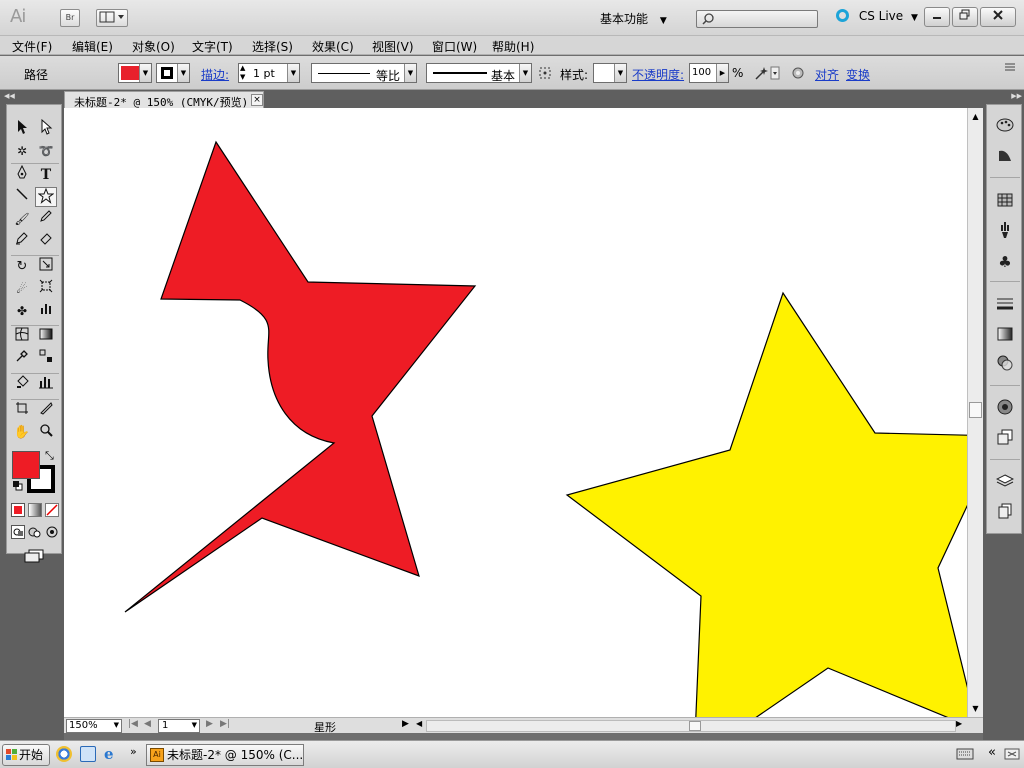  Describe the element at coordinates (1012, 754) in the screenshot. I see `language-bar-icon` at that location.